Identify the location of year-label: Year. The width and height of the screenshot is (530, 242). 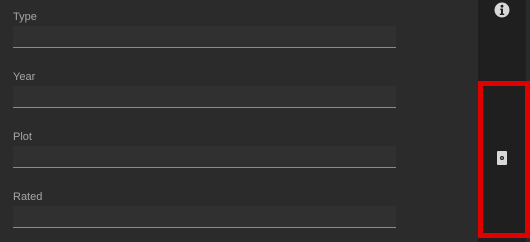
(24, 77).